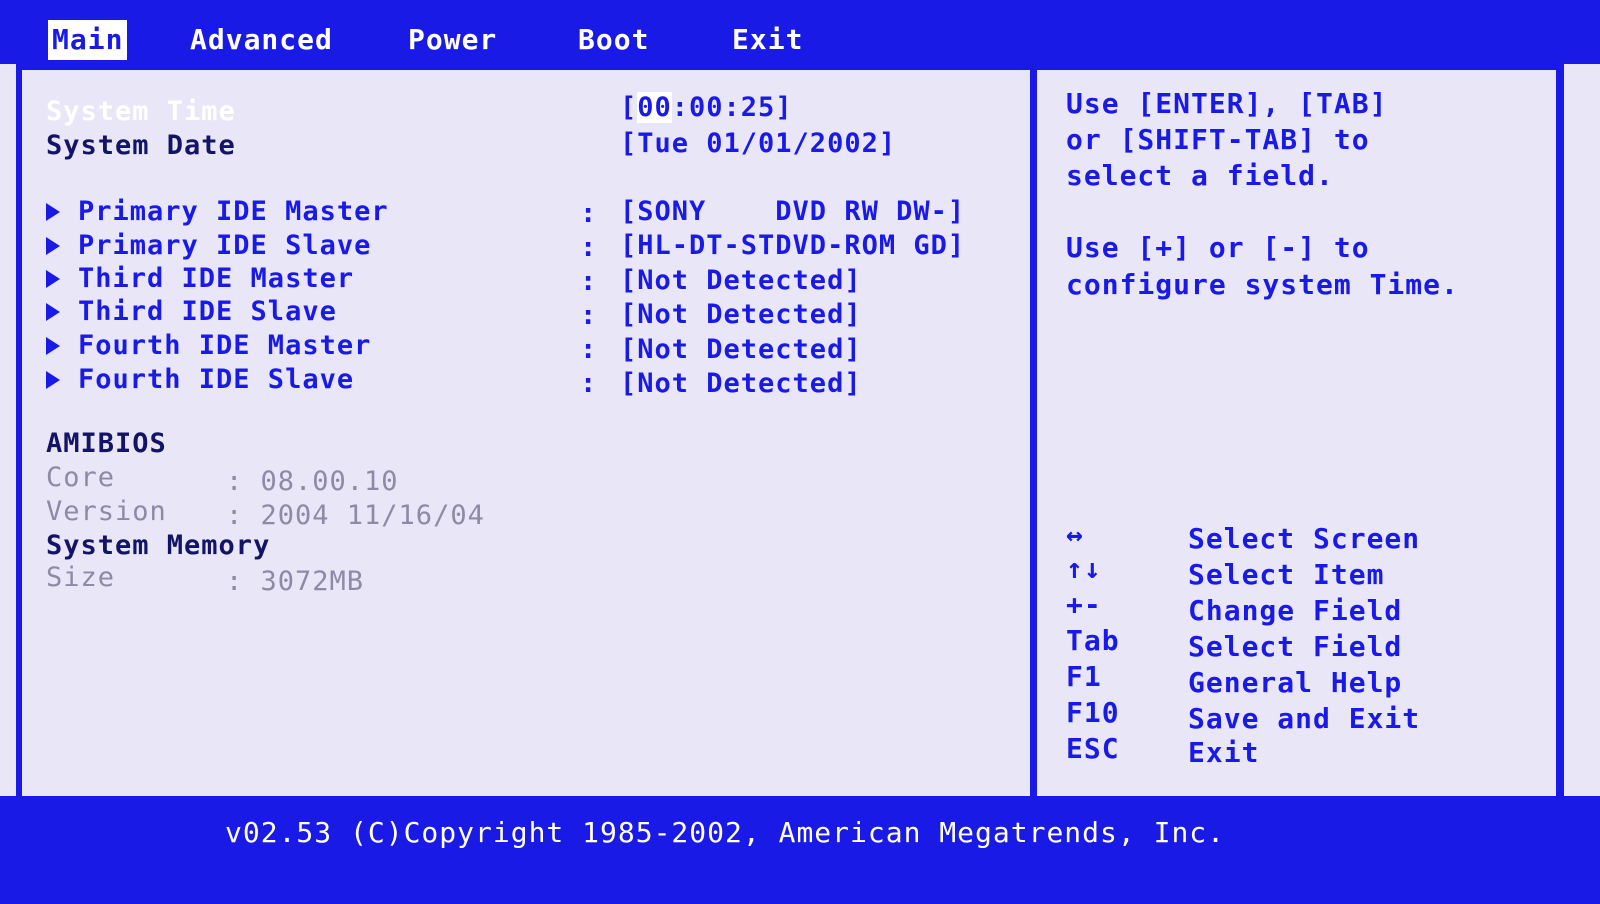 This screenshot has height=904, width=1600. I want to click on drive-value: [SONY DVD RW DW-], so click(793, 211).